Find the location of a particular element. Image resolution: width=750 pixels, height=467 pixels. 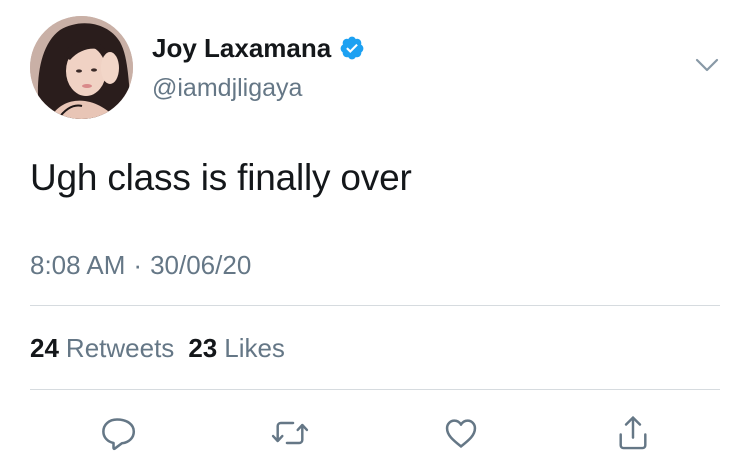

likes-count: 23 is located at coordinates (203, 348).